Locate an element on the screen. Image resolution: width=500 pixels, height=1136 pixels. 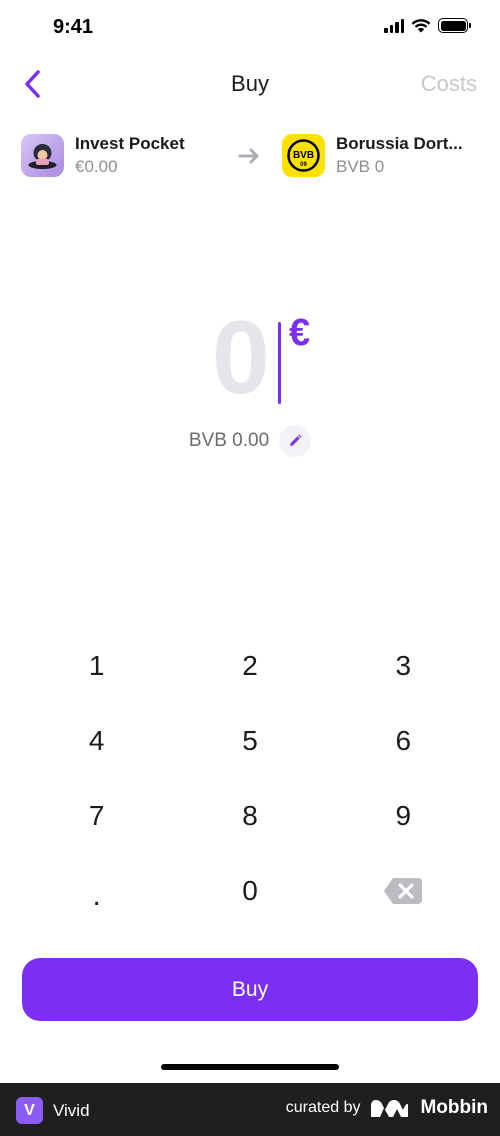
cellular-signal-icon is located at coordinates (394, 25).